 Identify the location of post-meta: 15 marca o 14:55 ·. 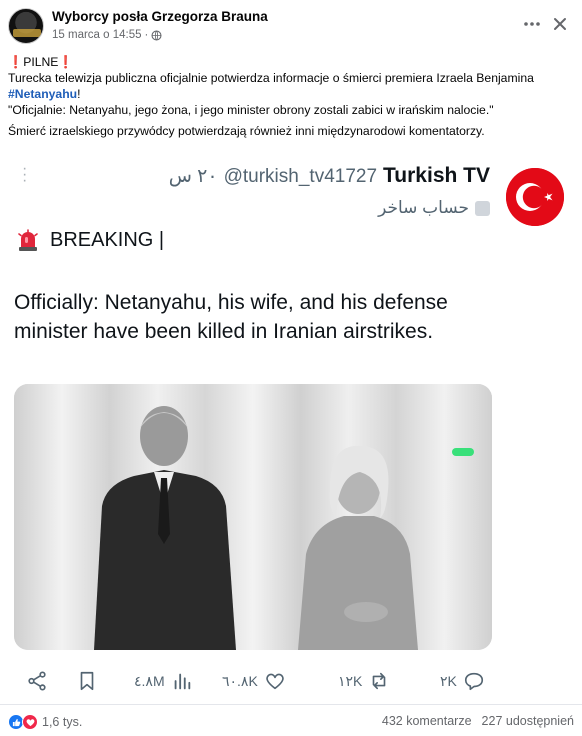
(107, 35).